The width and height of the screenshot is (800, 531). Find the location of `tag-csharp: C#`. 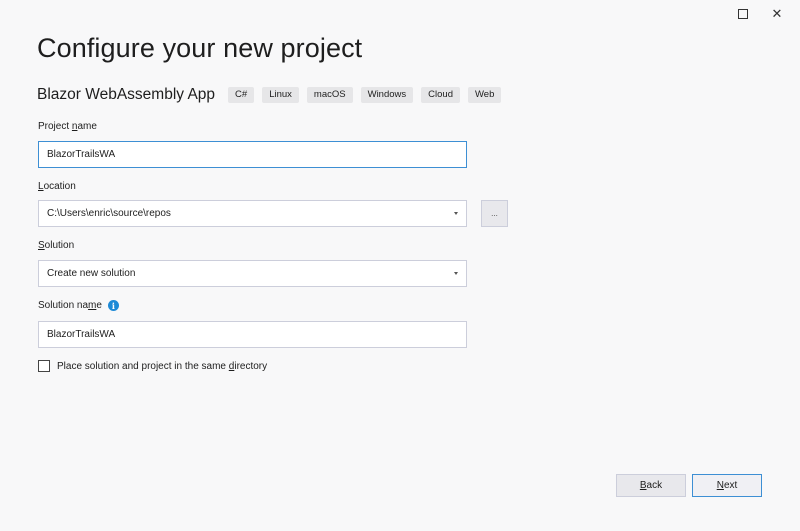

tag-csharp: C# is located at coordinates (241, 95).